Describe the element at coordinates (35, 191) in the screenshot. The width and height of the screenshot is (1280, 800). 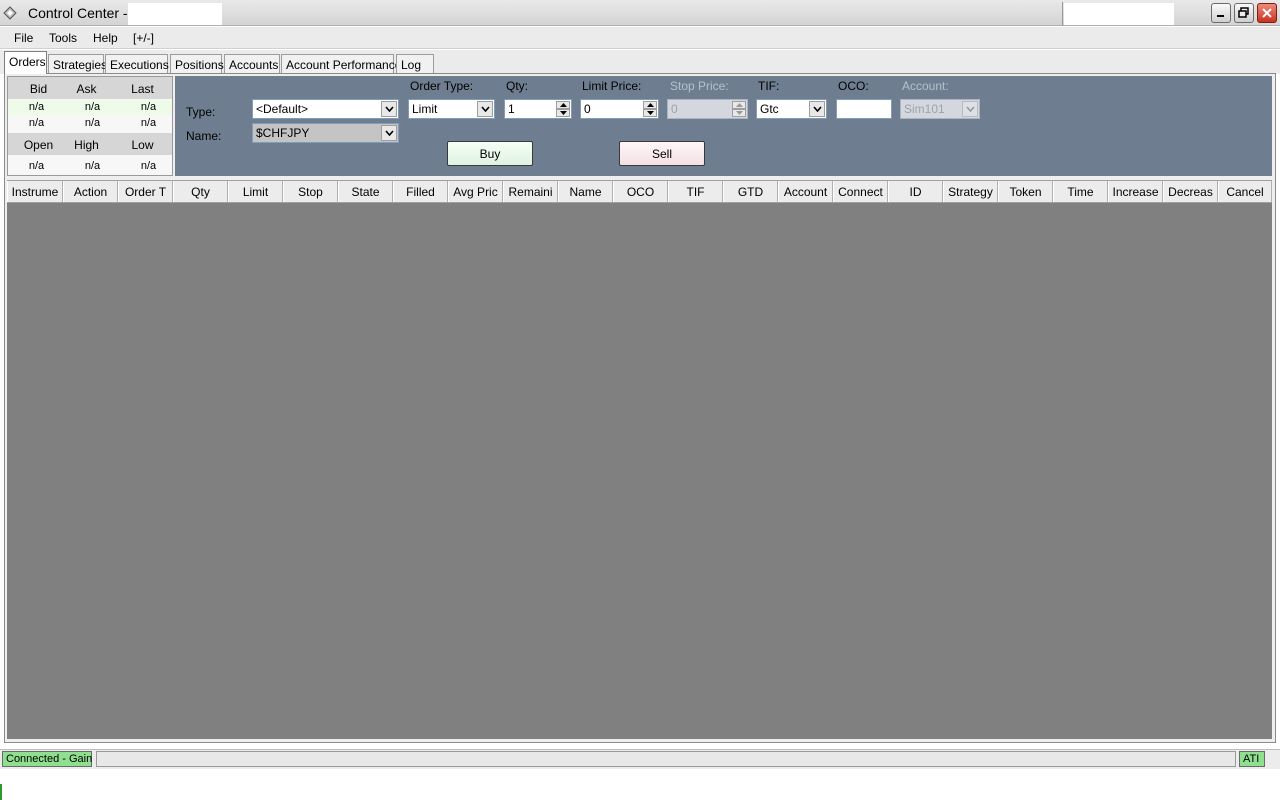
I see `column-header-instrument: Instrume` at that location.